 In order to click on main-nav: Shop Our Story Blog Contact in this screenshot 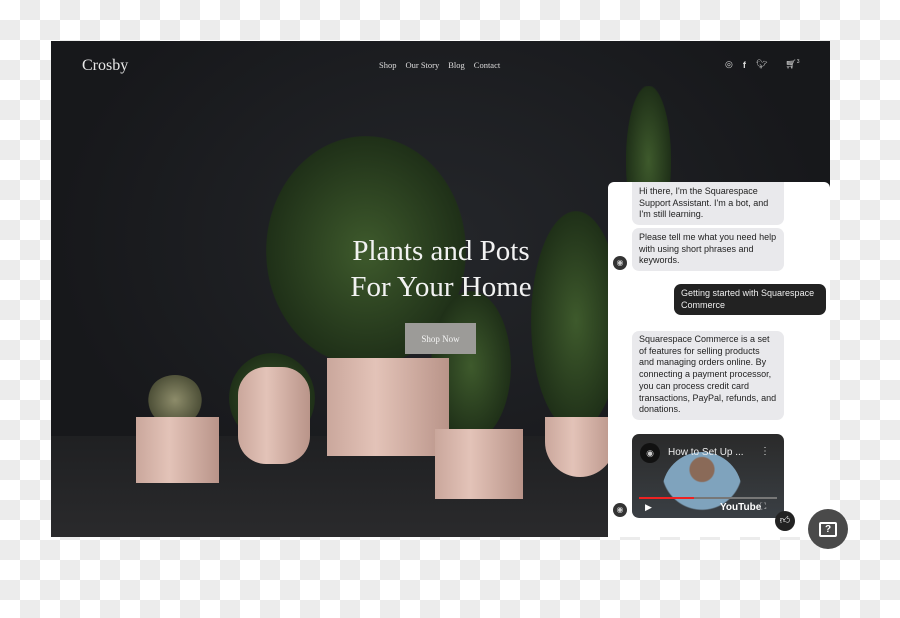, I will do `click(439, 65)`.